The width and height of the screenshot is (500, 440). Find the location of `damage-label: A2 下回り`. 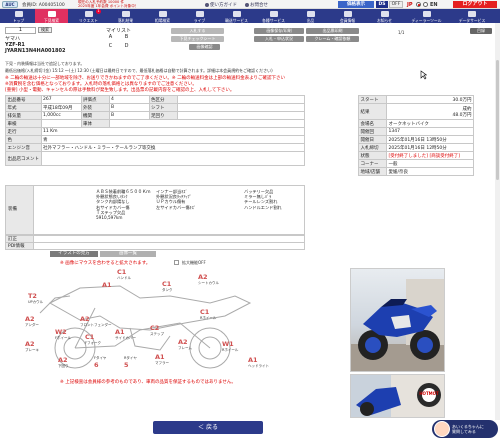

damage-label: A2 下回り is located at coordinates (63, 362).